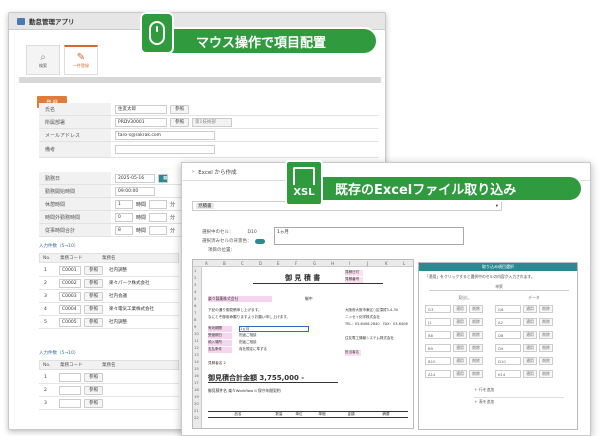 This screenshot has width=600, height=436. What do you see at coordinates (141, 109) in the screenshot?
I see `name-input: 住友太郎` at bounding box center [141, 109].